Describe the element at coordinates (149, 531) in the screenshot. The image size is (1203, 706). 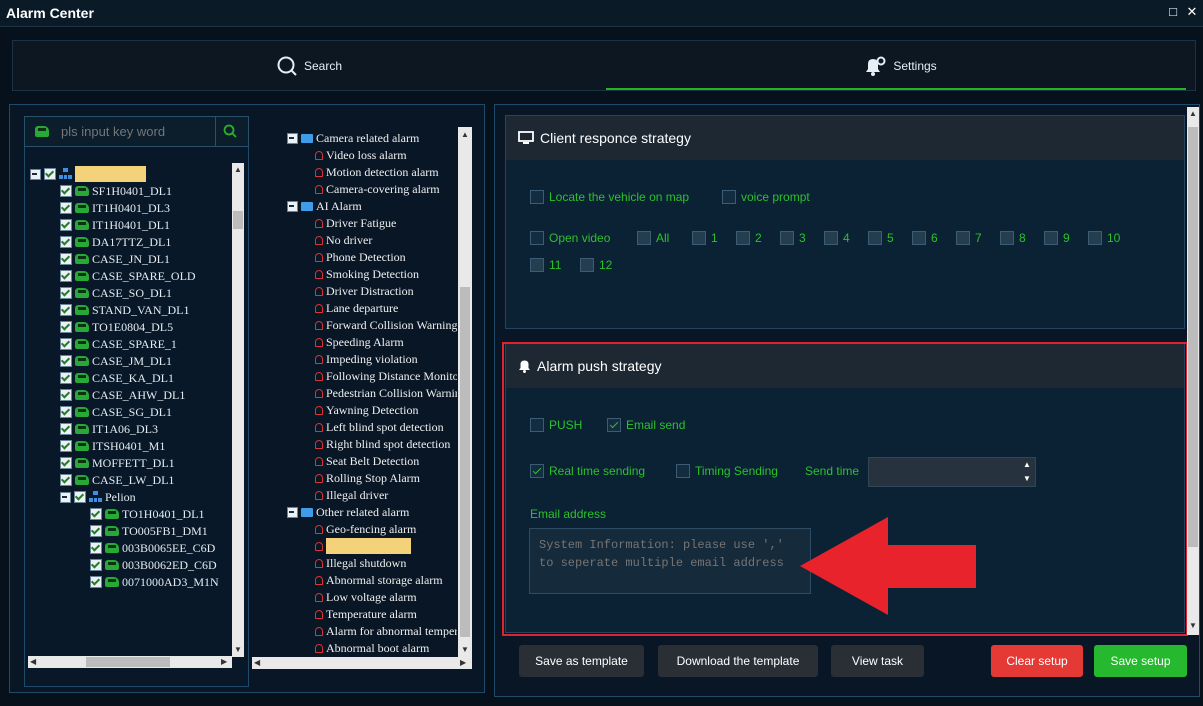
I see `tree-node: TO005FB1_DM1` at that location.